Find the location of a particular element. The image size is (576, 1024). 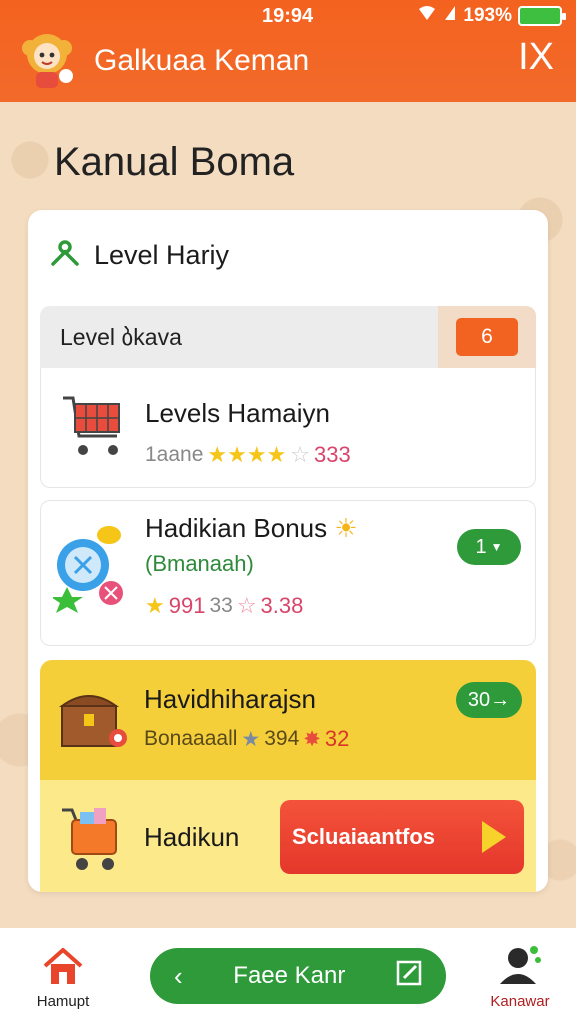

cta-label: Scluaiaantfos is located at coordinates (364, 836).